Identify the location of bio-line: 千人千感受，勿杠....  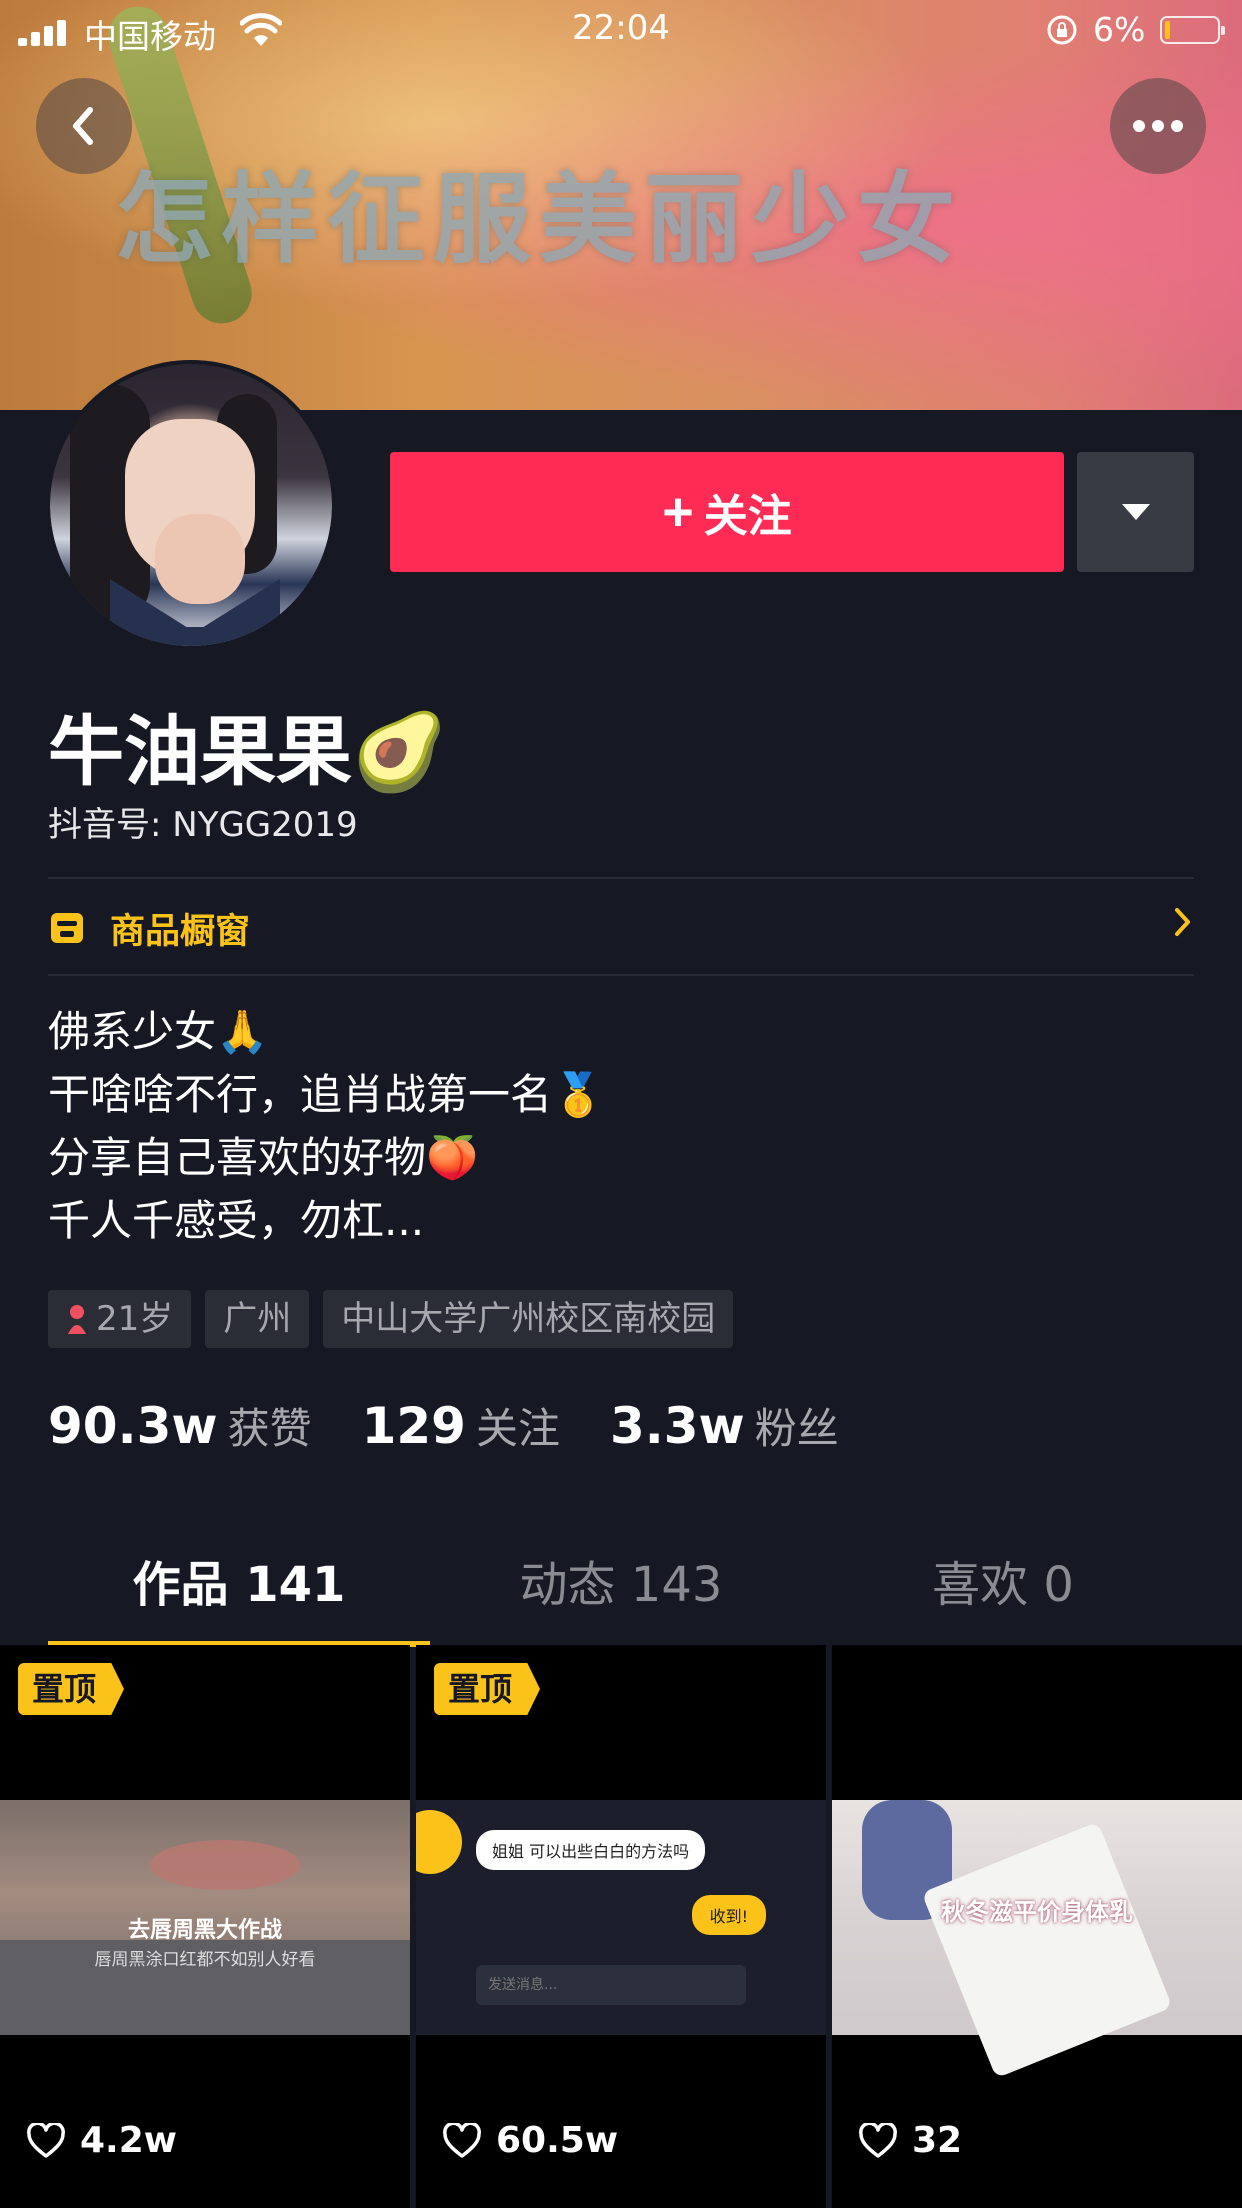
(236, 1220).